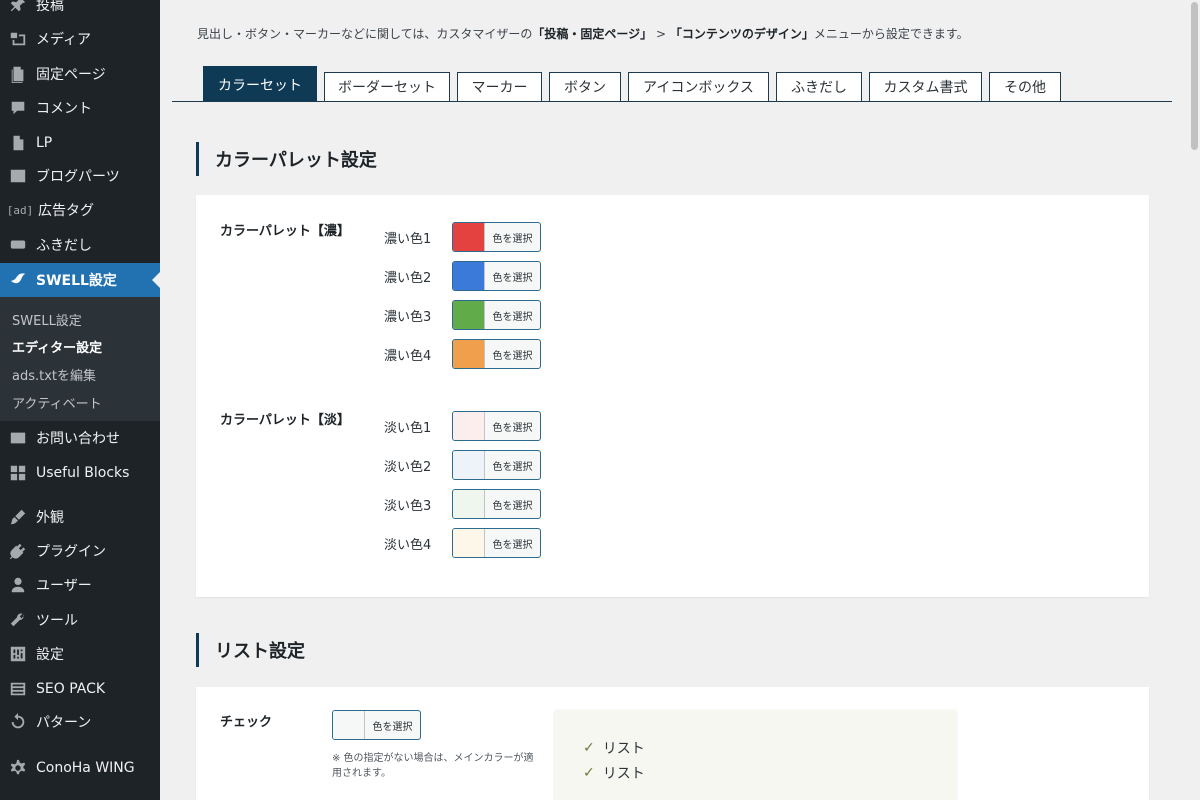  Describe the element at coordinates (76, 281) in the screenshot. I see `sidebar-item-label: SWELL設定` at that location.